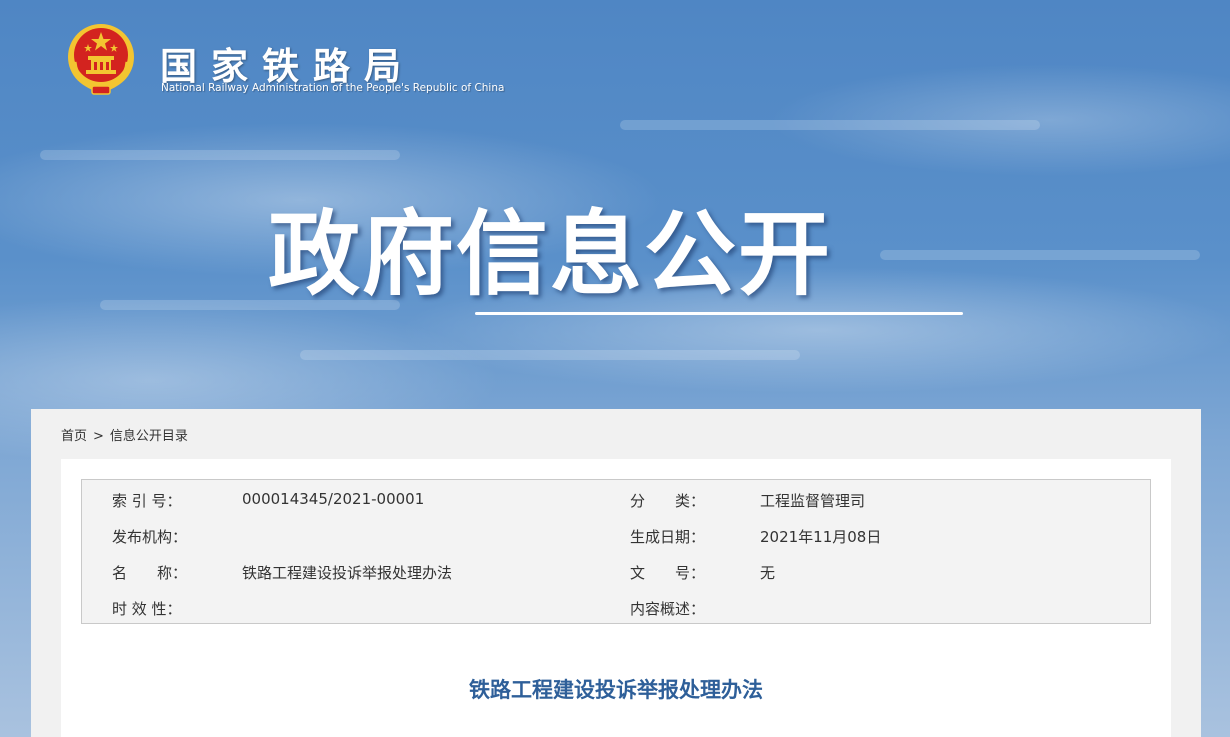 This screenshot has width=1230, height=737. Describe the element at coordinates (668, 609) in the screenshot. I see `summary-label: 内容概述：` at that location.